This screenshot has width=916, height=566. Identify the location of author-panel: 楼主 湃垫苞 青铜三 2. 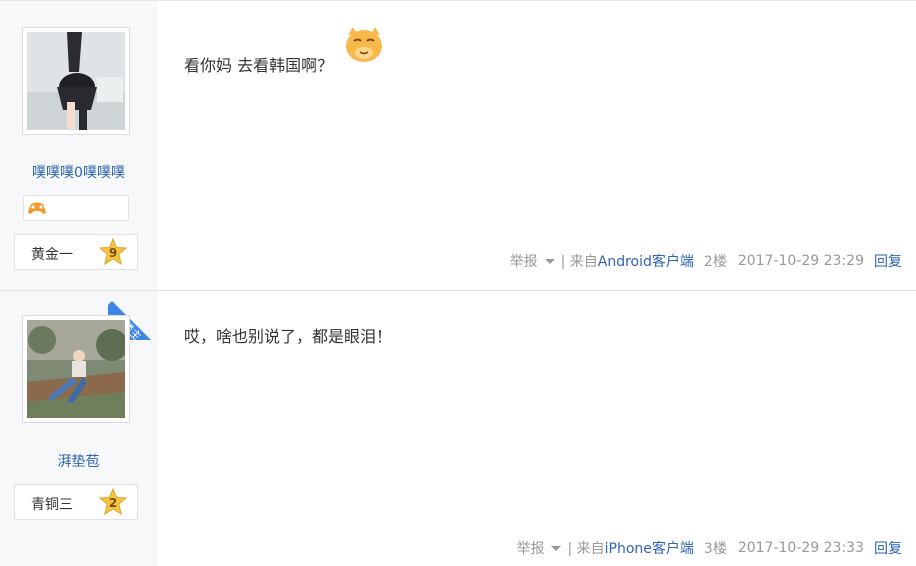
(78, 428).